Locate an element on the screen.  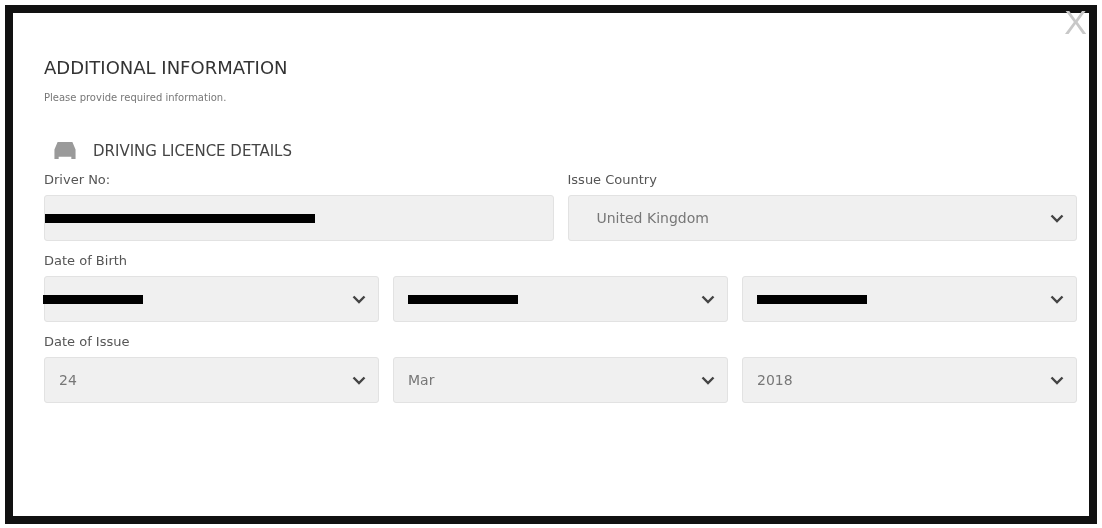
select-field: Mar is located at coordinates (560, 380).